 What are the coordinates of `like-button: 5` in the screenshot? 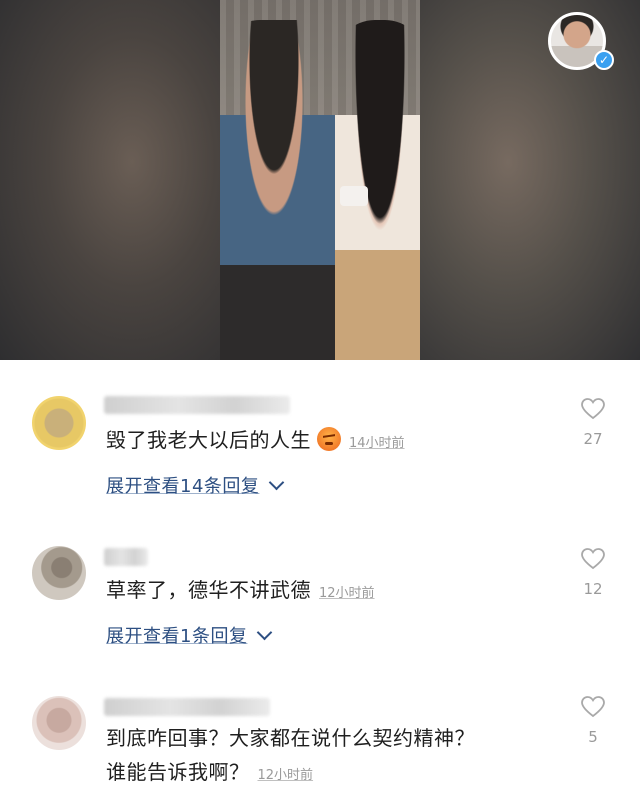 It's located at (593, 721).